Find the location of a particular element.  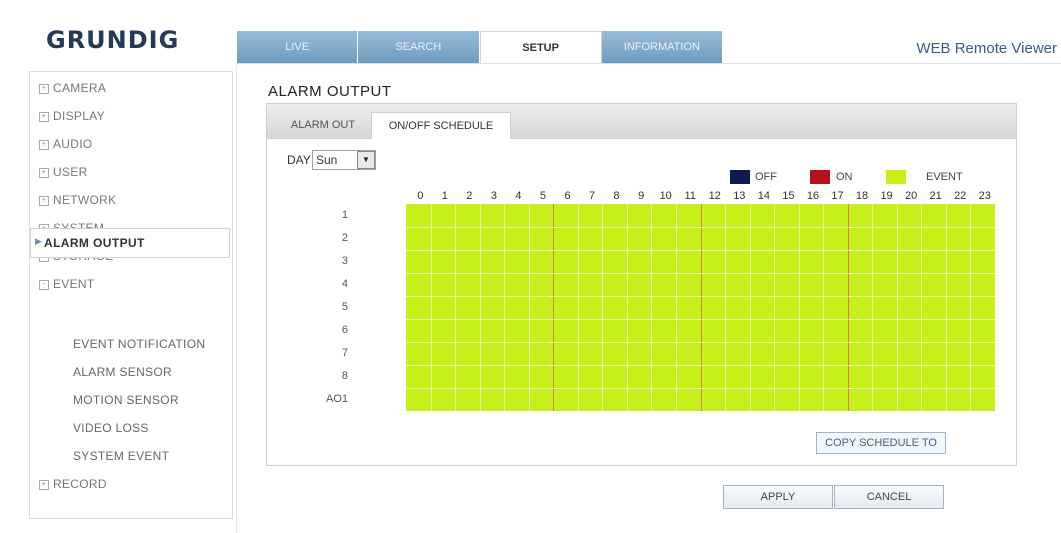

tab-live: LIVE is located at coordinates (298, 47).